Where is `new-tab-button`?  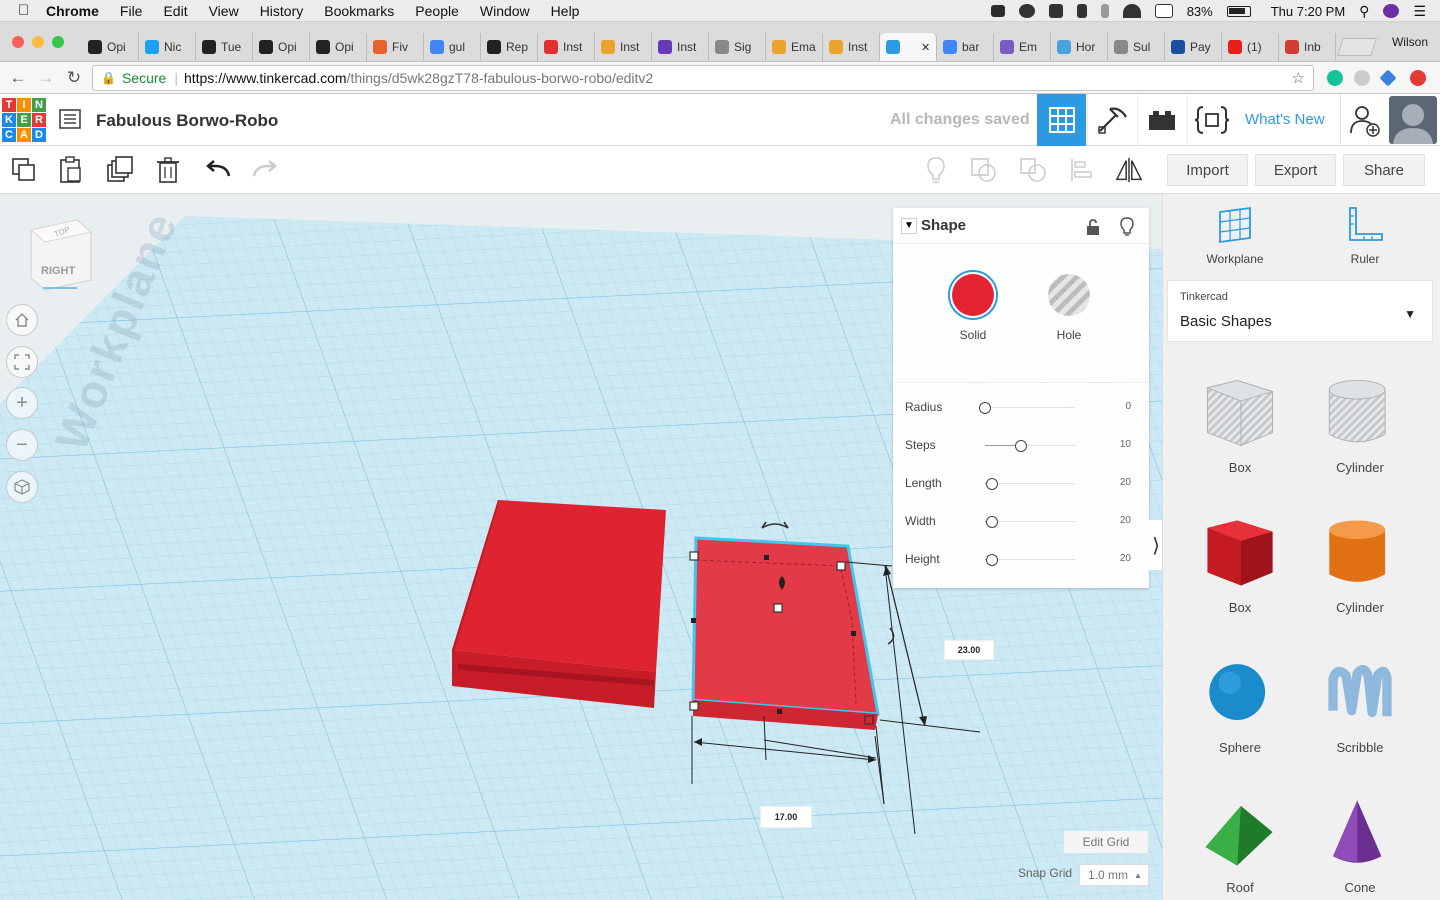
new-tab-button is located at coordinates (1357, 47).